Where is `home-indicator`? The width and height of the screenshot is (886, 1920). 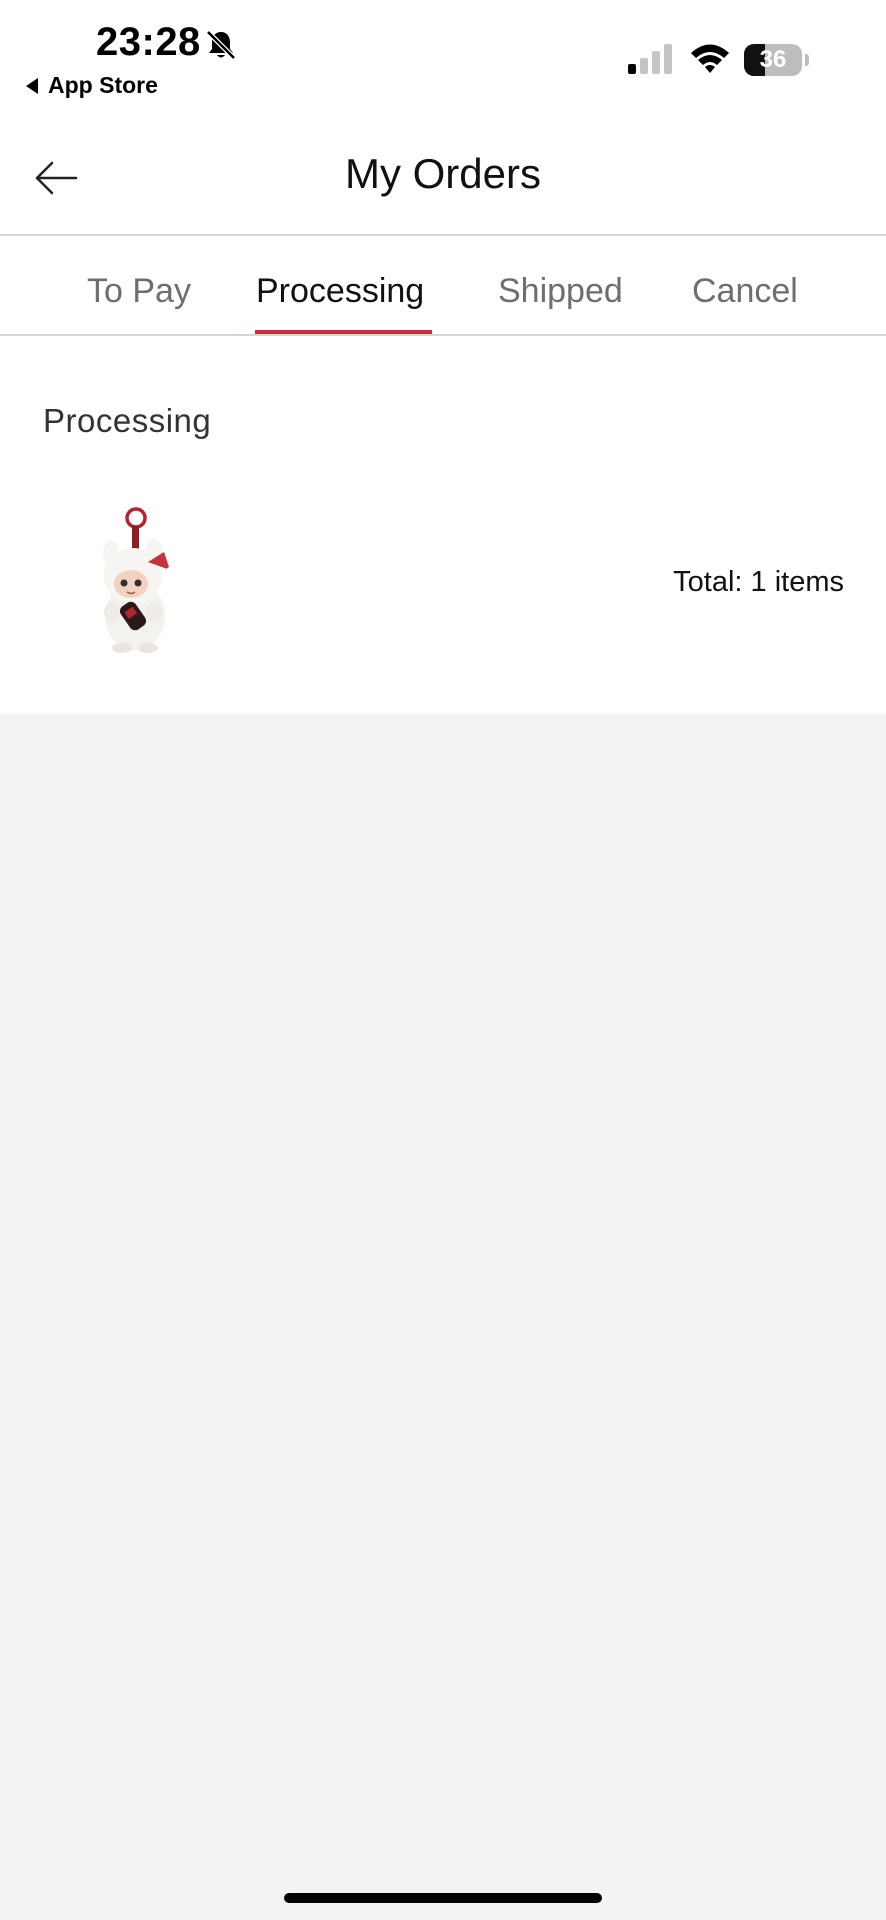 home-indicator is located at coordinates (443, 1898).